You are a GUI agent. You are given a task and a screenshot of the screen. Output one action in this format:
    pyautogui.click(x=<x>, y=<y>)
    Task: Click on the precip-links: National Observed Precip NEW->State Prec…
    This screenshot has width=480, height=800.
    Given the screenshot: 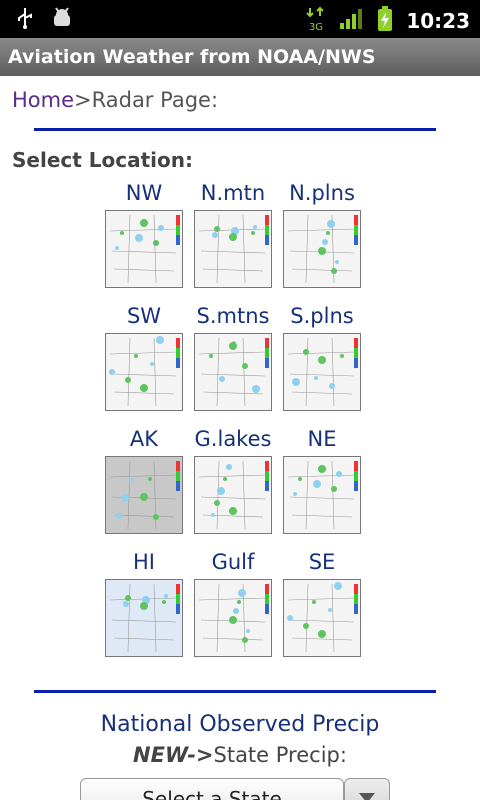 What is the action you would take?
    pyautogui.click(x=240, y=739)
    